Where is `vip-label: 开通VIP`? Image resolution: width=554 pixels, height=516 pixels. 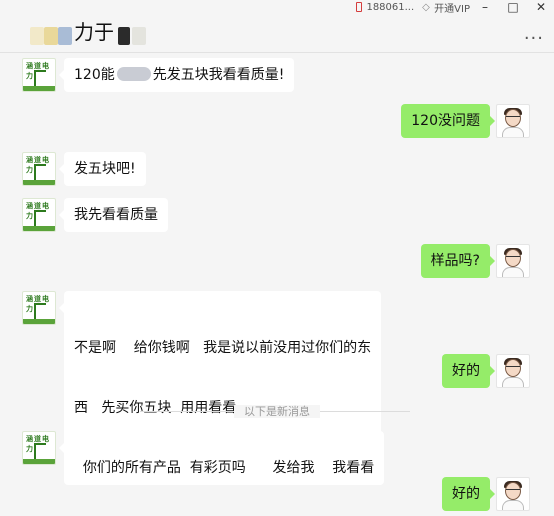 vip-label: 开通VIP is located at coordinates (452, 9).